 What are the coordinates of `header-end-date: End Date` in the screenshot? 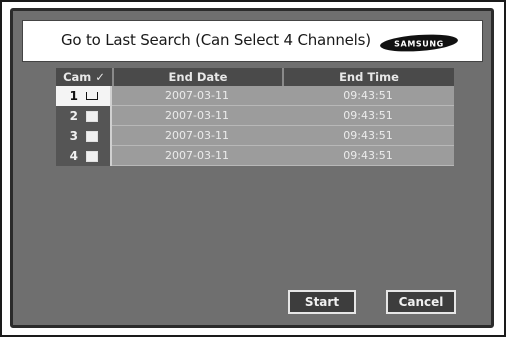 It's located at (197, 77).